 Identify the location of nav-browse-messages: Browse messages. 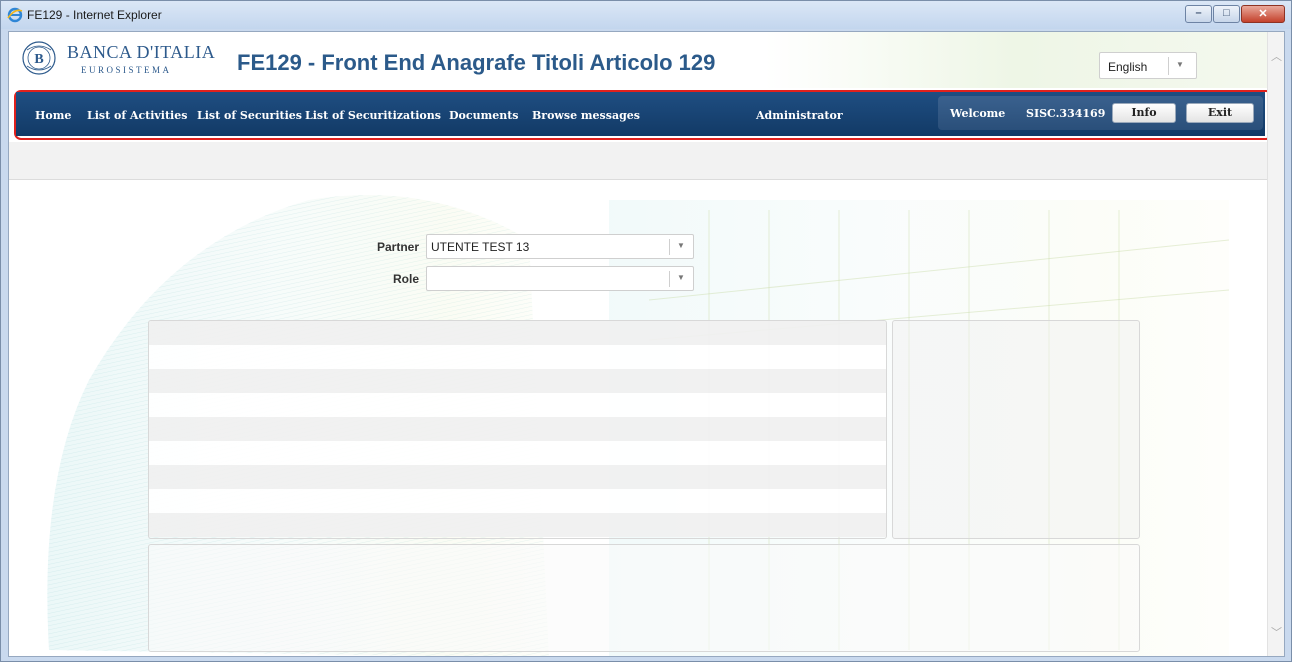
(586, 115).